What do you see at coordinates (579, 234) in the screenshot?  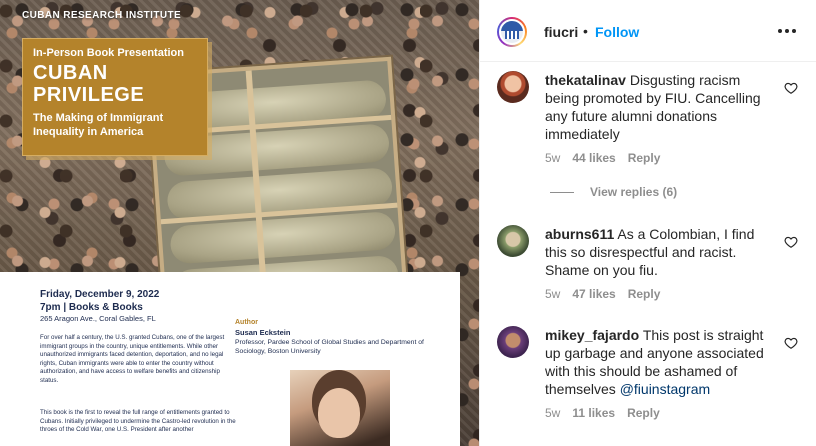 I see `comment-username: aburns611` at bounding box center [579, 234].